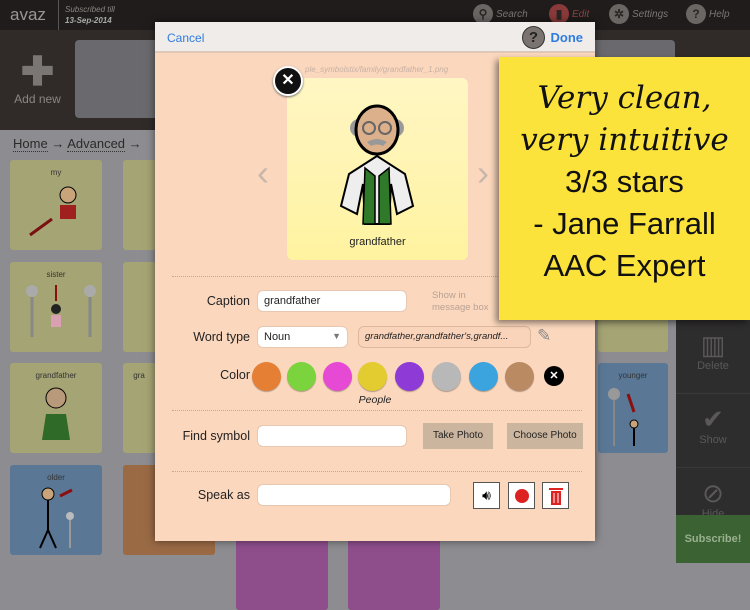 The height and width of the screenshot is (610, 750). What do you see at coordinates (719, 14) in the screenshot?
I see `help-label: Help` at bounding box center [719, 14].